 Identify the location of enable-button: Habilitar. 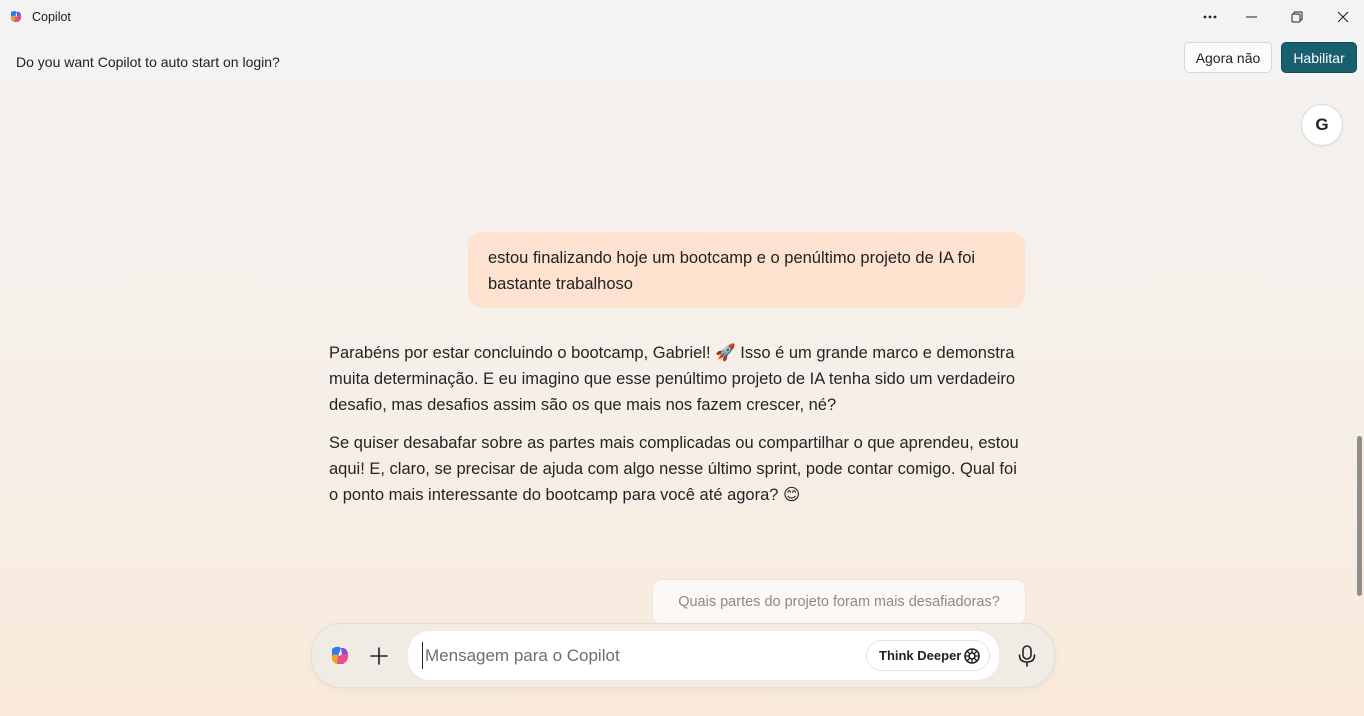
(1319, 57).